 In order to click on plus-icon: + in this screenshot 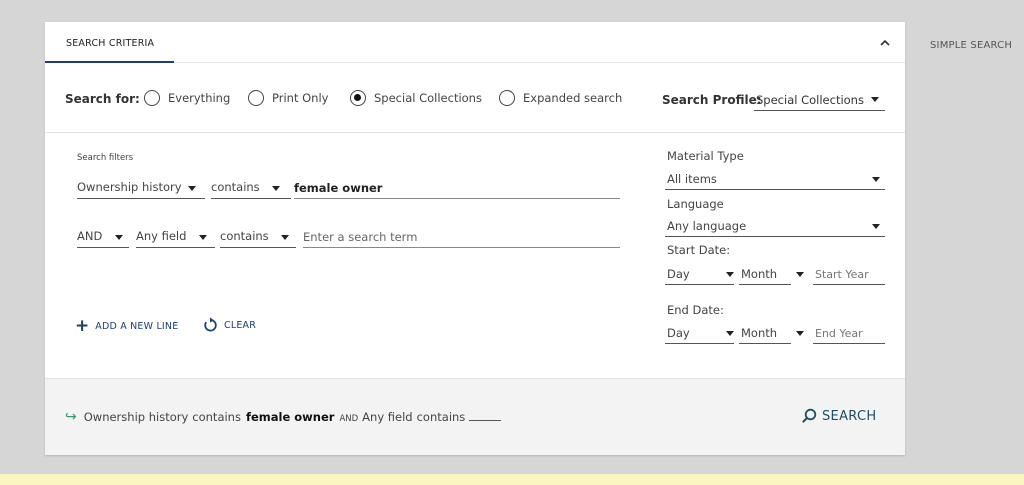, I will do `click(82, 326)`.